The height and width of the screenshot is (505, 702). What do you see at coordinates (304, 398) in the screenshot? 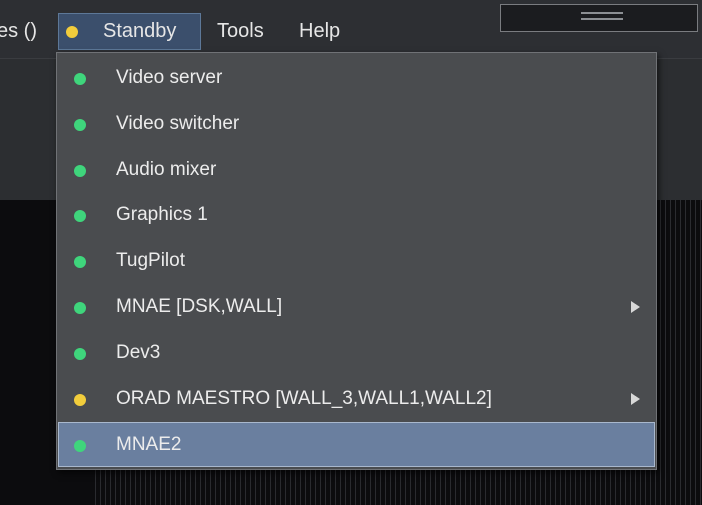
I see `menu-item-label: ORAD MAESTRO [WALL_3,WALL1,WALL2]` at bounding box center [304, 398].